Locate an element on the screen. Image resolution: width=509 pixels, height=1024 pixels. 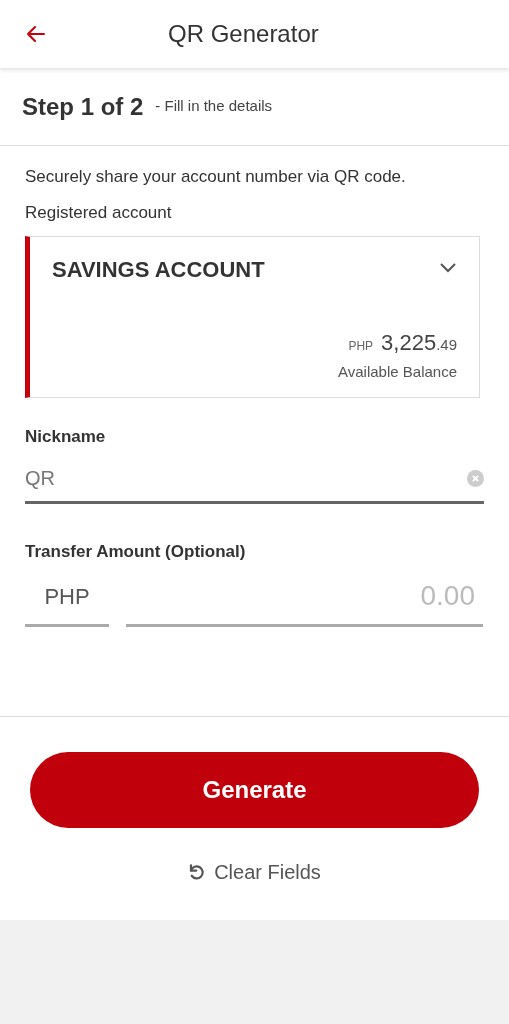
step-title: Step 1 of 2 is located at coordinates (83, 106).